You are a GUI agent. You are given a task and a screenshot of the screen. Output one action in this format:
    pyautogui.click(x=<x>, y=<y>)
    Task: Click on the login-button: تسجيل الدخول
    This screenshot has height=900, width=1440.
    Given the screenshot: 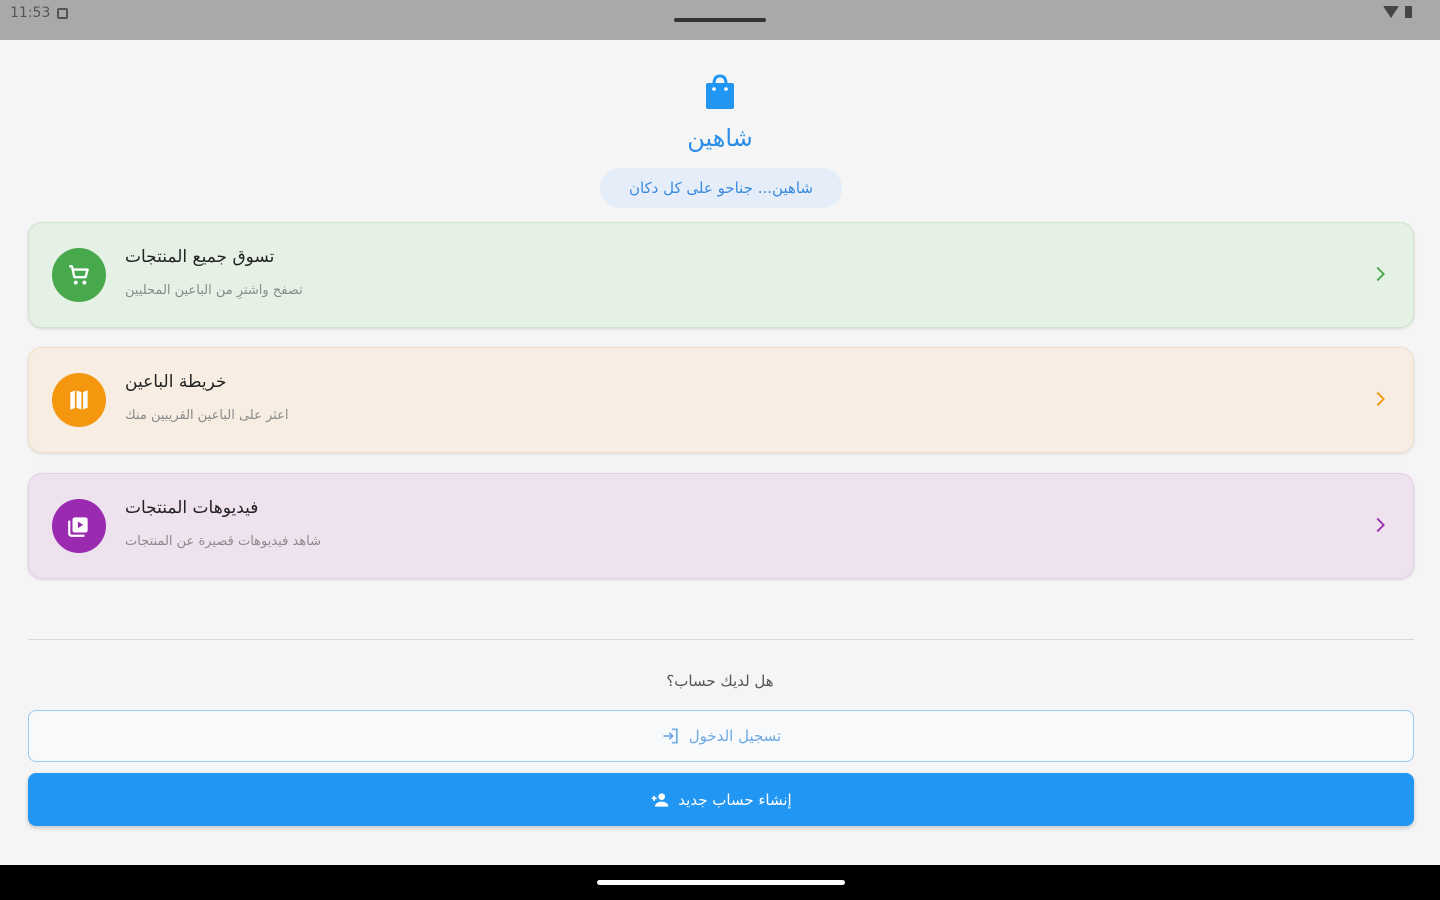 What is the action you would take?
    pyautogui.click(x=721, y=736)
    